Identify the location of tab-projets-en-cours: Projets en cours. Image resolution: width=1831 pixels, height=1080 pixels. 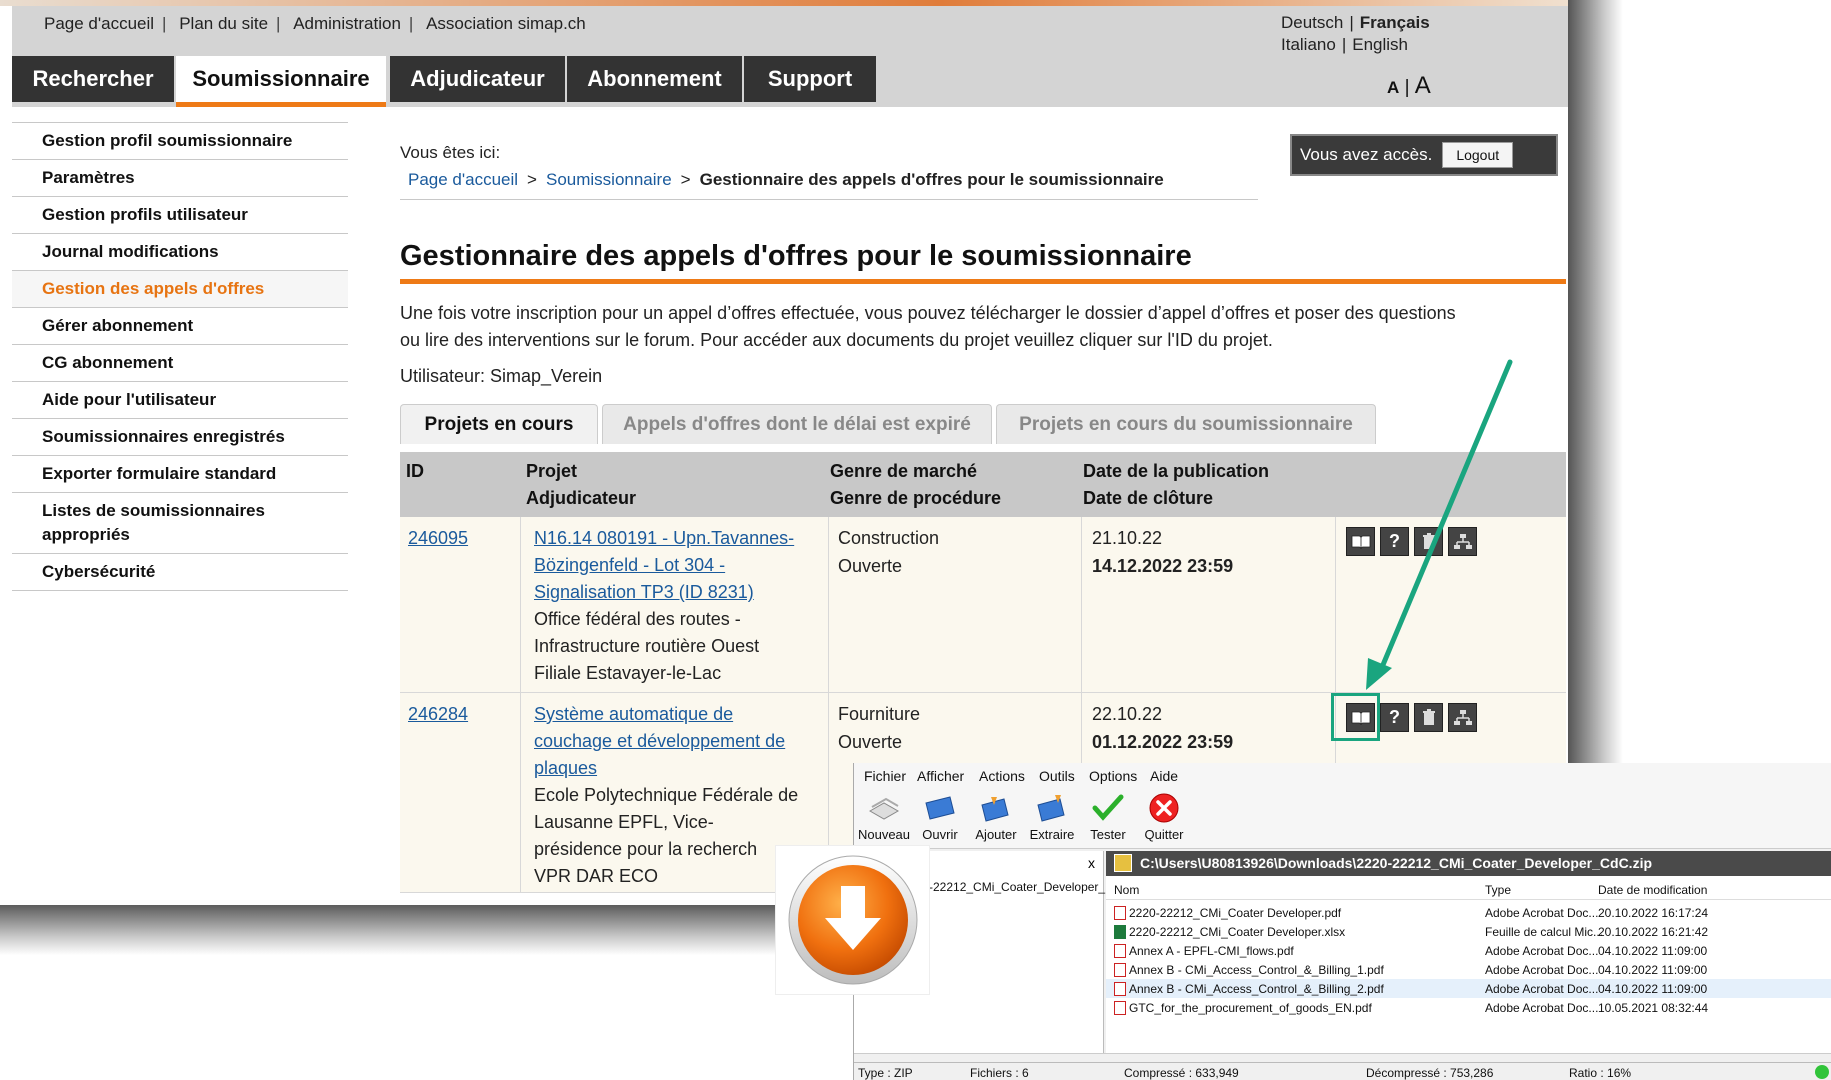
(499, 424).